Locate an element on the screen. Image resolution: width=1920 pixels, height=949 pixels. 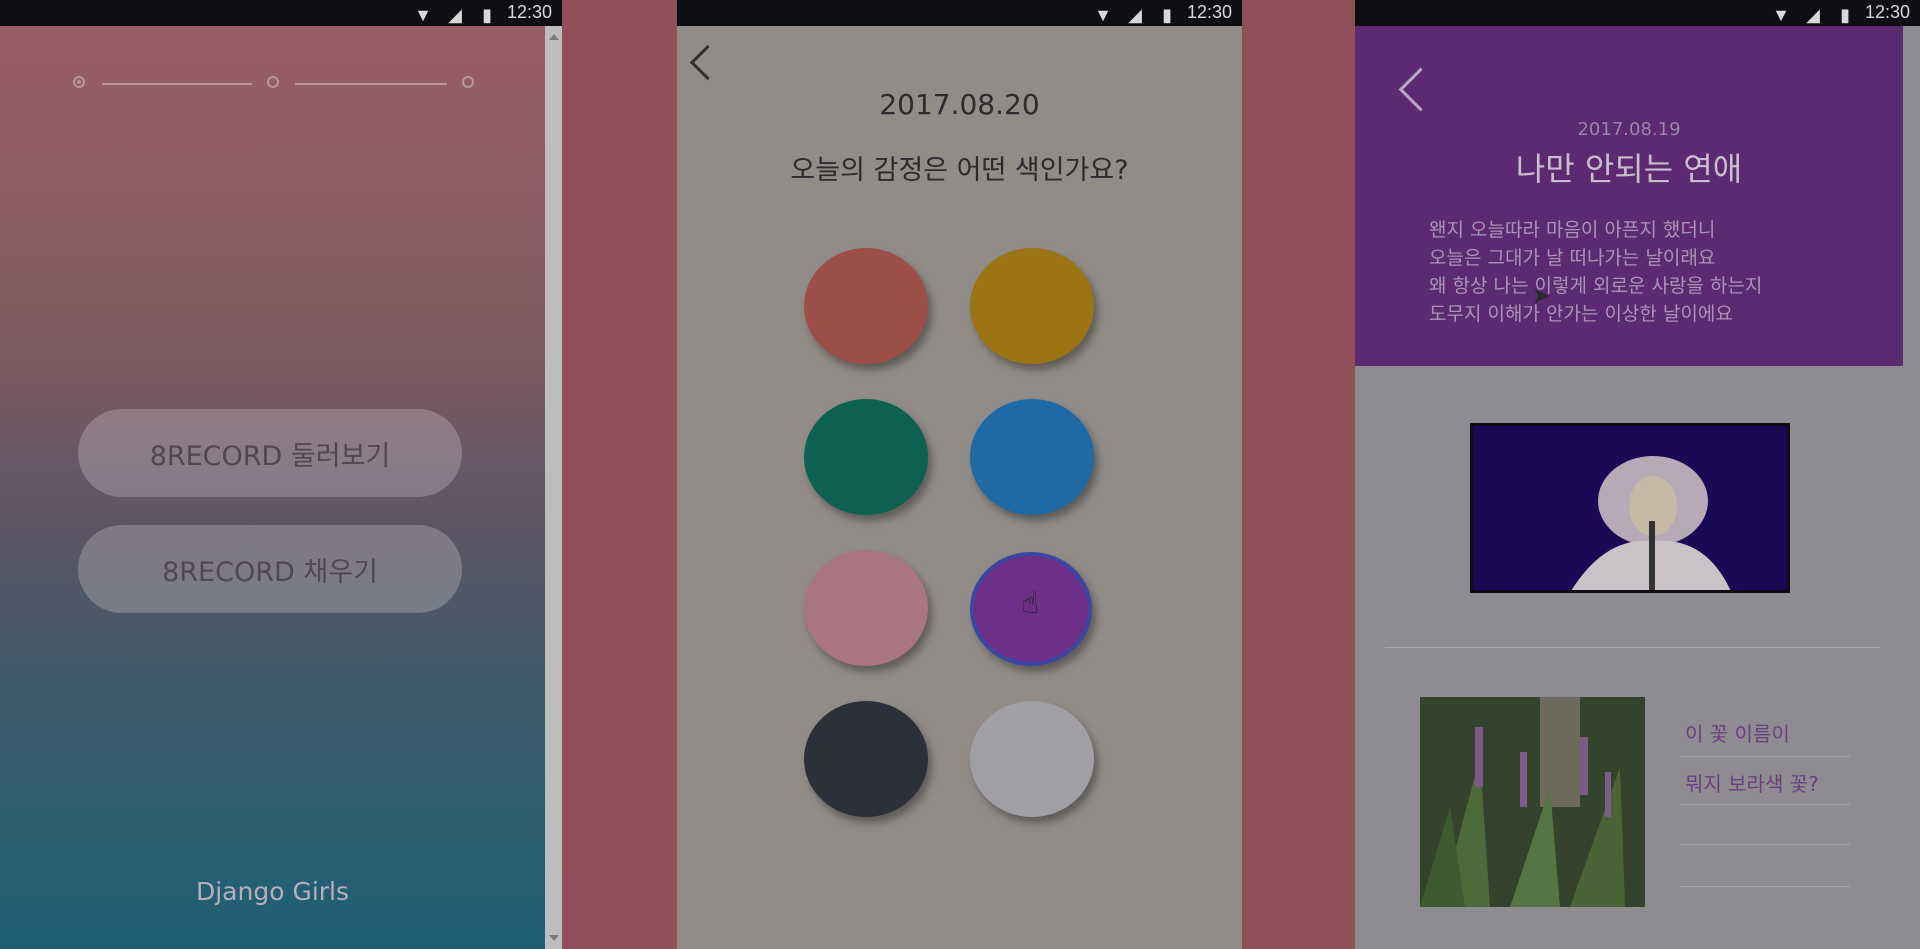
entry-date: 2017.08.20 is located at coordinates (959, 104).